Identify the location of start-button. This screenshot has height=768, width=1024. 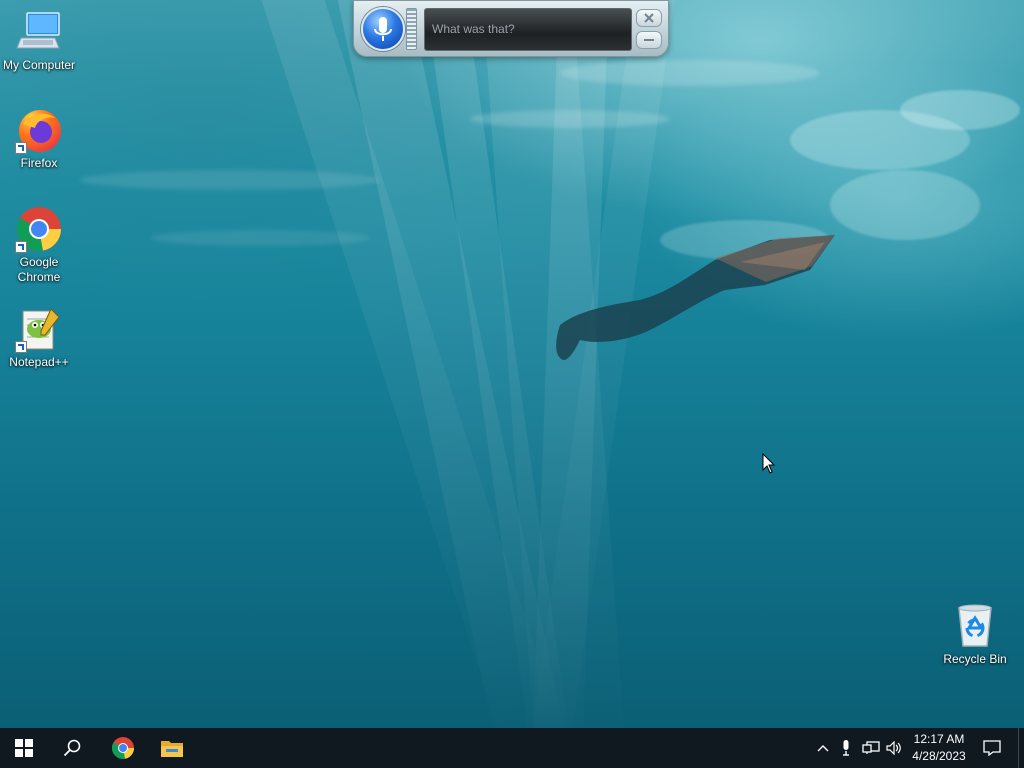
(24, 748).